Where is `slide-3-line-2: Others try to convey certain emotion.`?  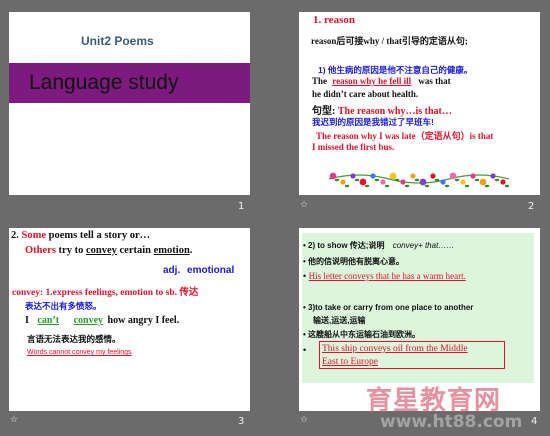 slide-3-line-2: Others try to convey certain emotion. is located at coordinates (108, 250).